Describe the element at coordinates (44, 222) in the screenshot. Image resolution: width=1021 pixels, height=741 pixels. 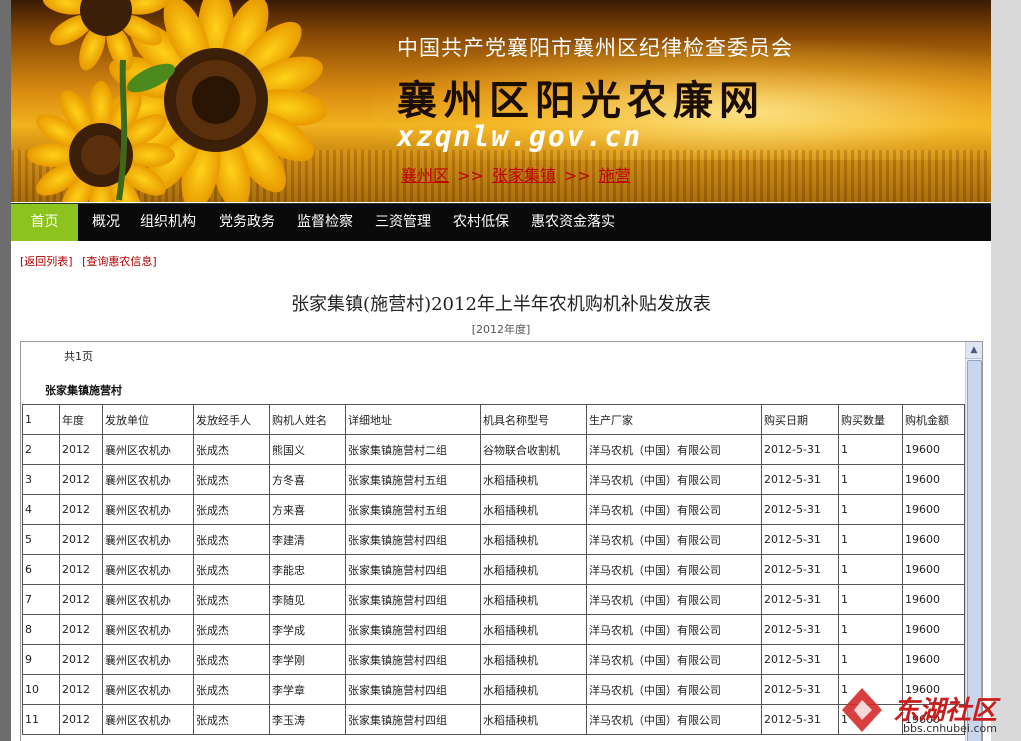
I see `nav-item-home: 首页` at that location.